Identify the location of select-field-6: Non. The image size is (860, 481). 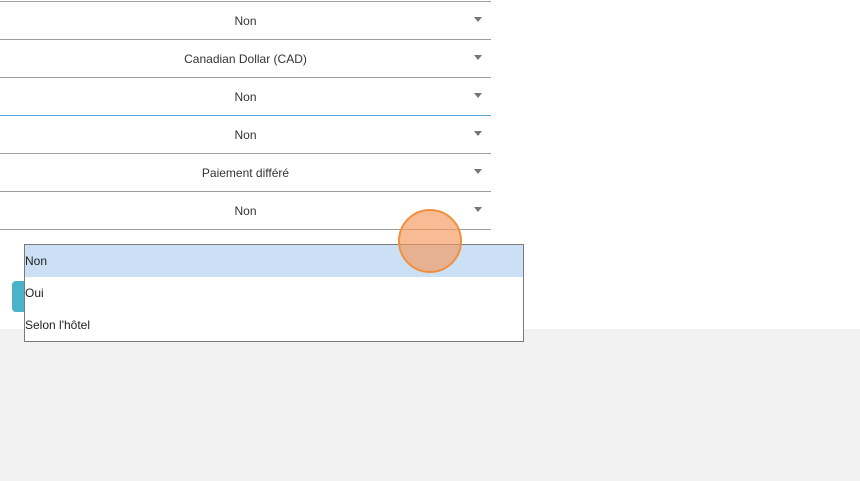
(245, 211).